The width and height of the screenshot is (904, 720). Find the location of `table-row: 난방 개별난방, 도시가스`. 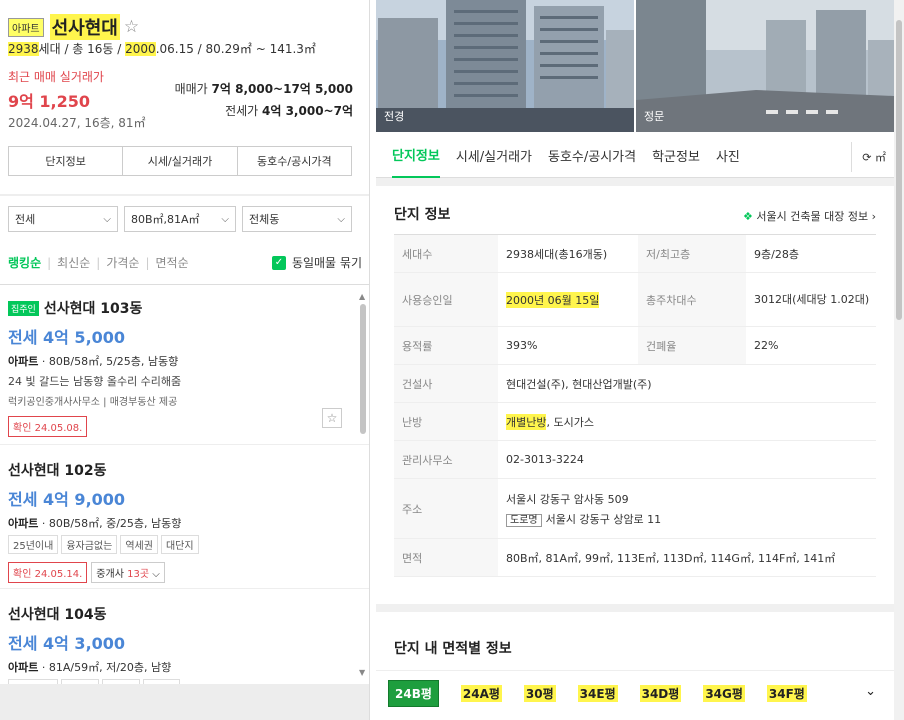

table-row: 난방 개별난방, 도시가스 is located at coordinates (635, 422).